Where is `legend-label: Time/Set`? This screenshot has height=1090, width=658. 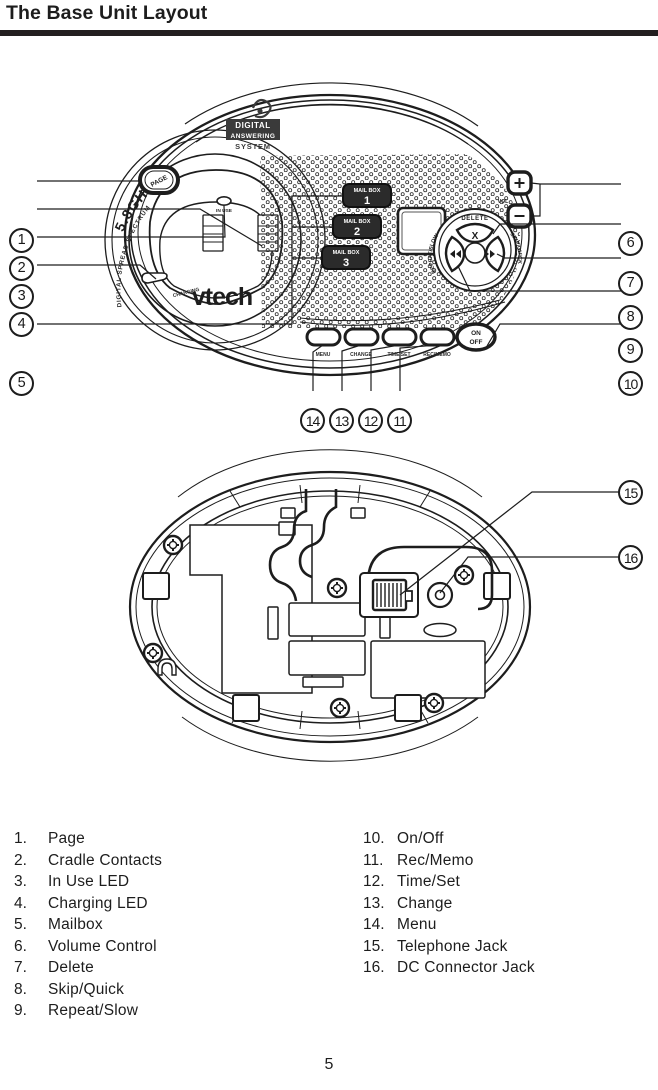
legend-label: Time/Set is located at coordinates (429, 881).